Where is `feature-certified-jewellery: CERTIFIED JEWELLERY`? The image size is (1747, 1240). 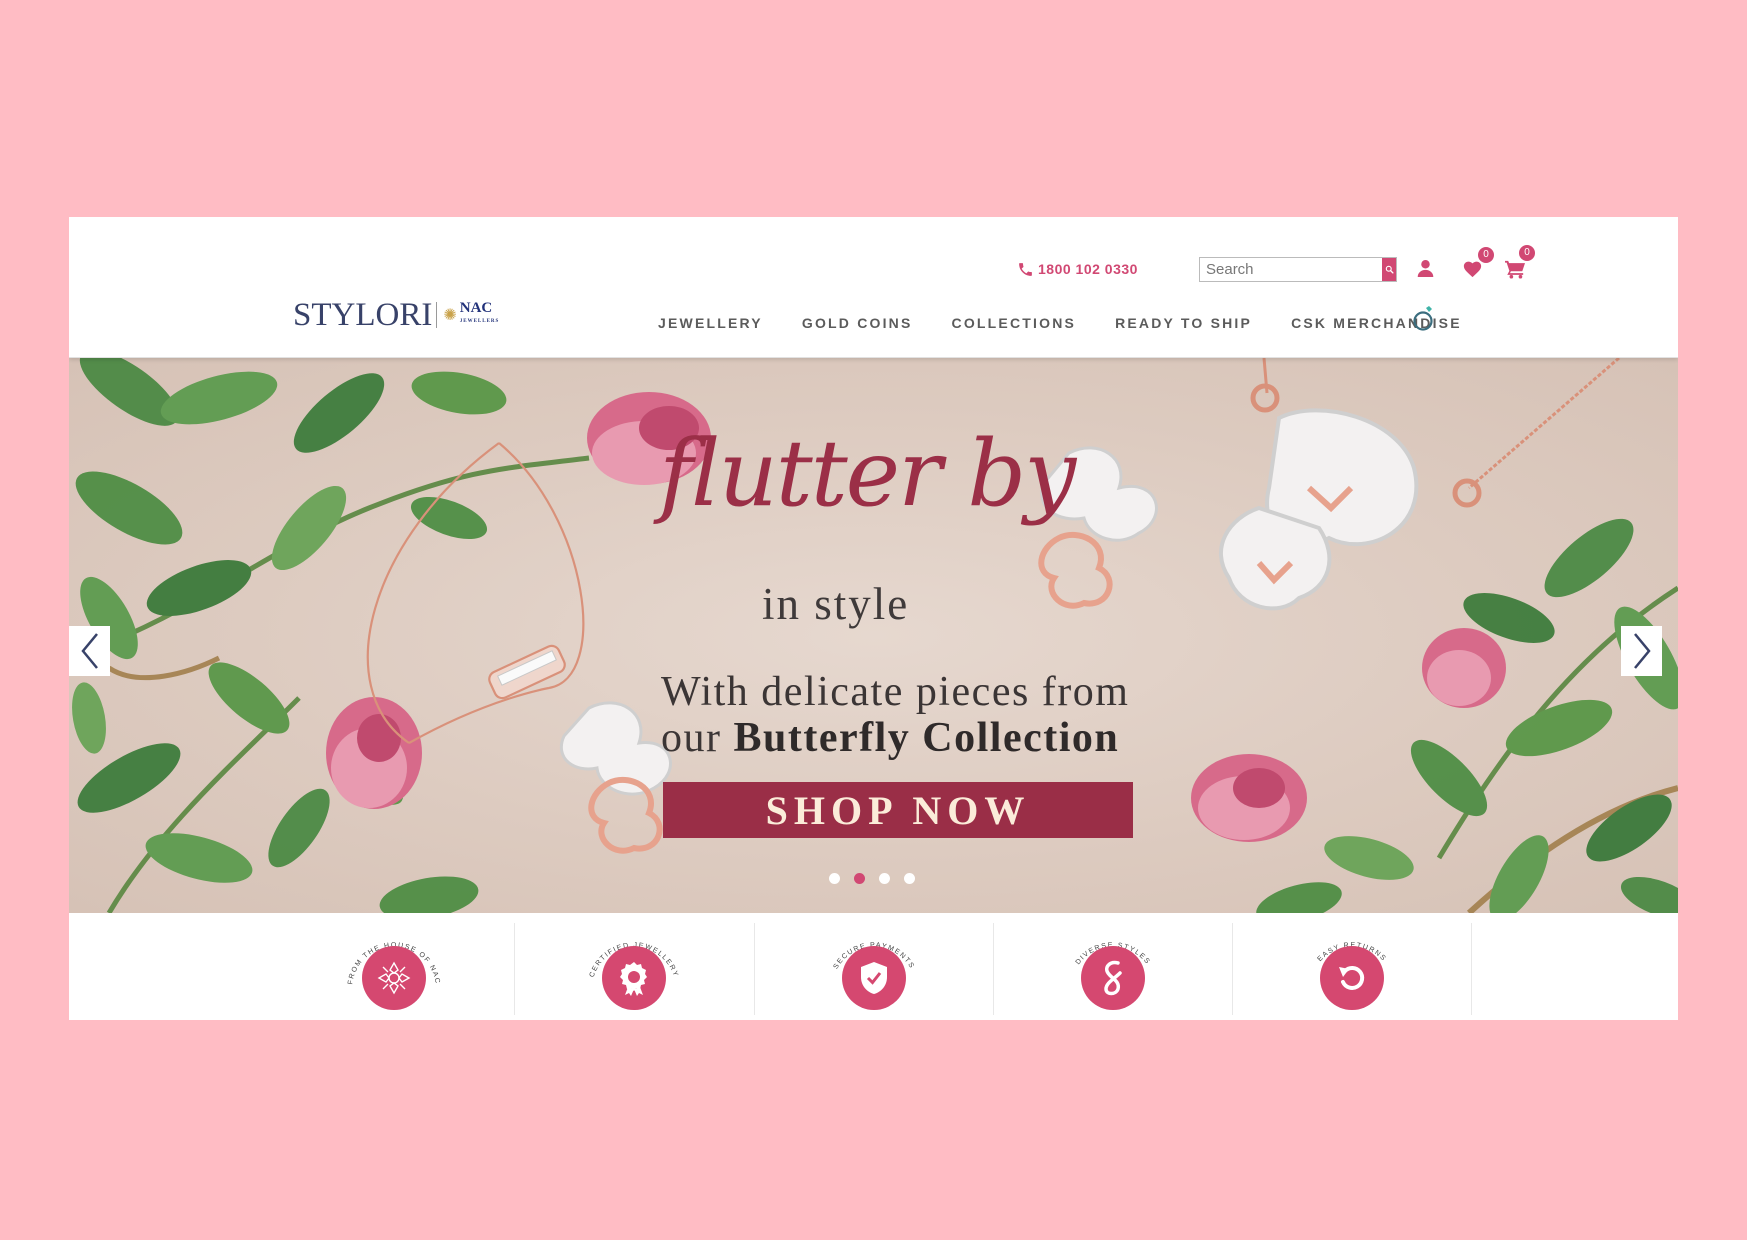
feature-certified-jewellery: CERTIFIED JEWELLERY is located at coordinates (634, 969).